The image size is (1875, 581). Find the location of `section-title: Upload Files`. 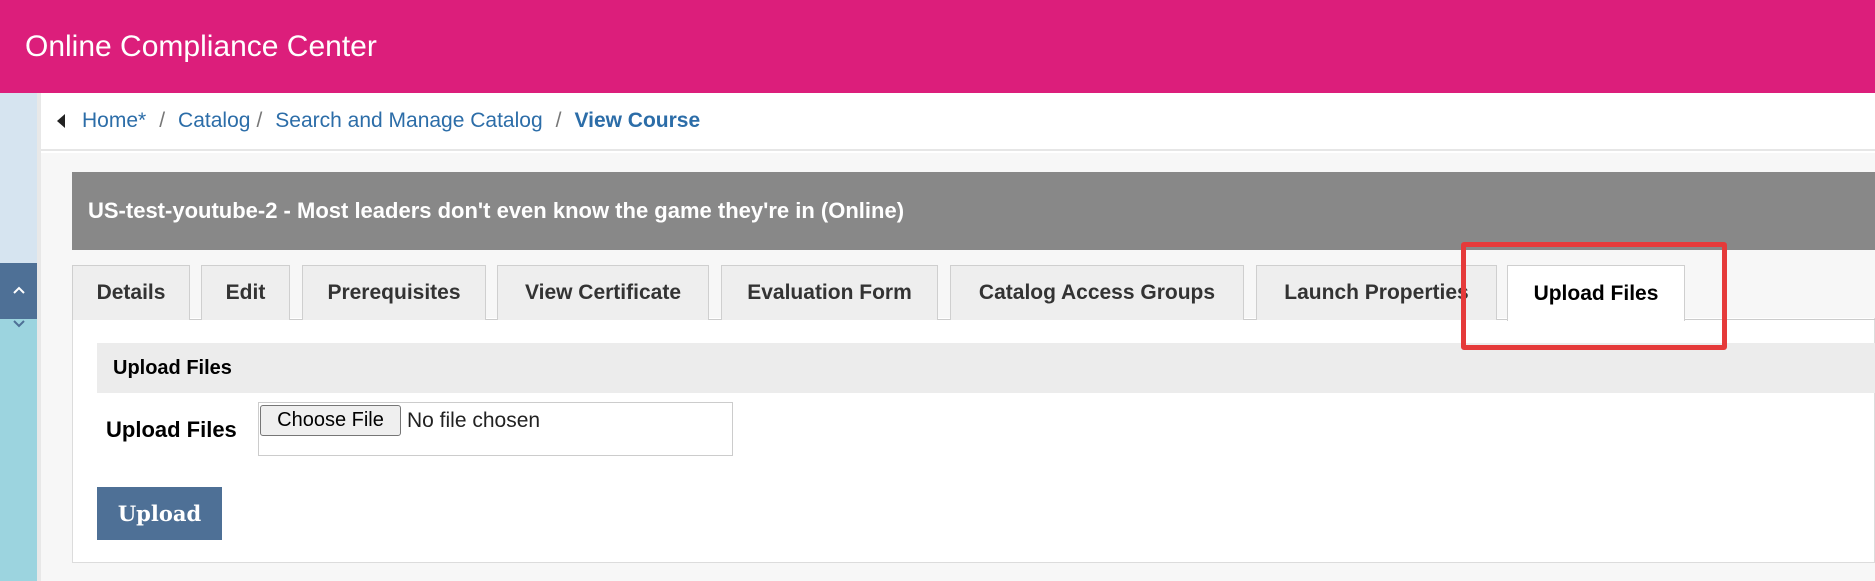

section-title: Upload Files is located at coordinates (986, 368).